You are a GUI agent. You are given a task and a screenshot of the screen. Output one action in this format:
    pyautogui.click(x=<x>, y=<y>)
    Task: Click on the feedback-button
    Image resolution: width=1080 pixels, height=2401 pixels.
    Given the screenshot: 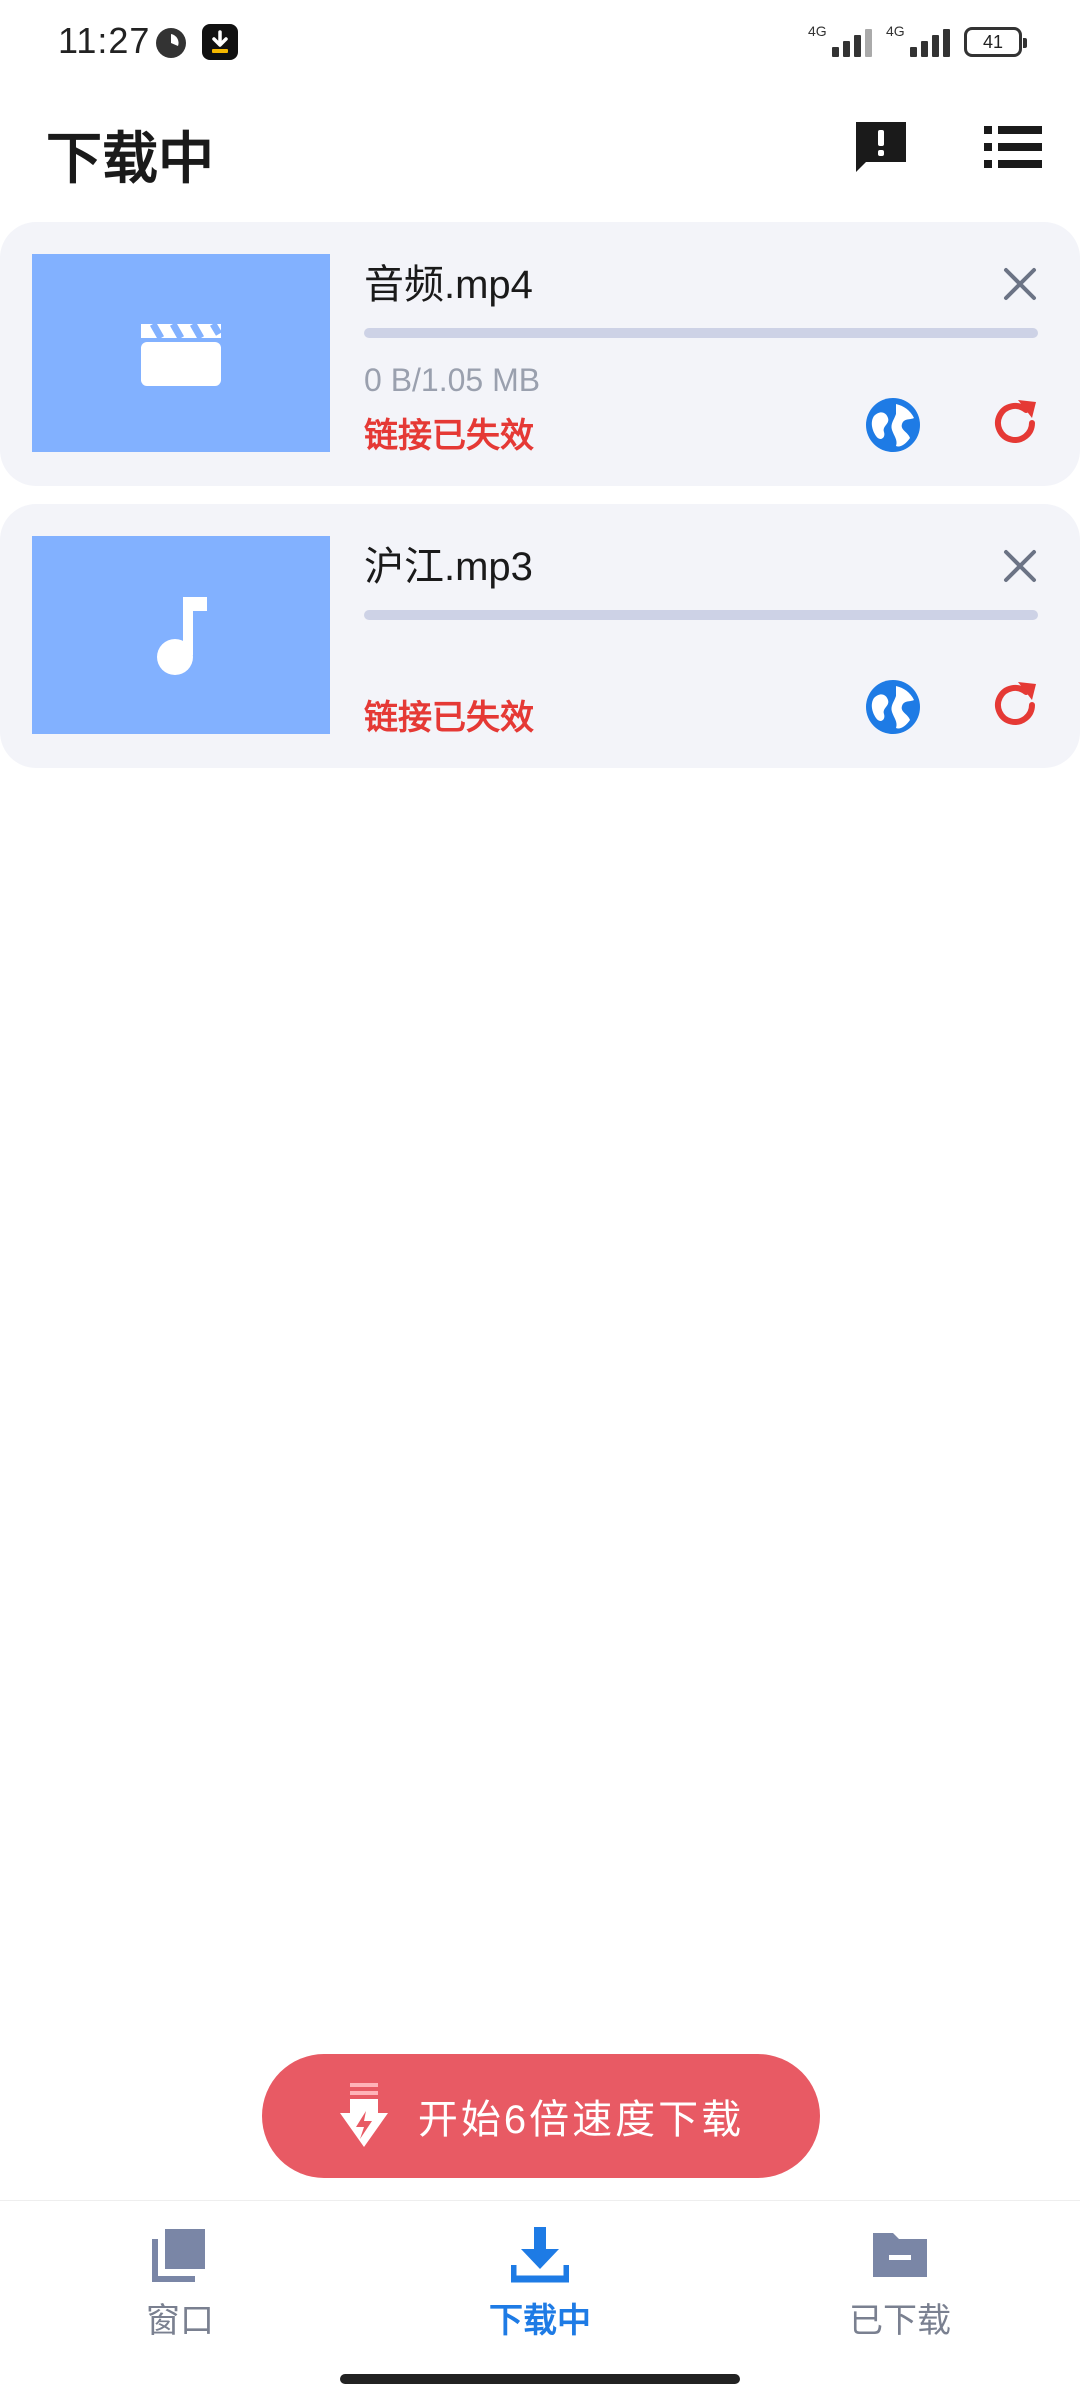 What is the action you would take?
    pyautogui.click(x=881, y=147)
    